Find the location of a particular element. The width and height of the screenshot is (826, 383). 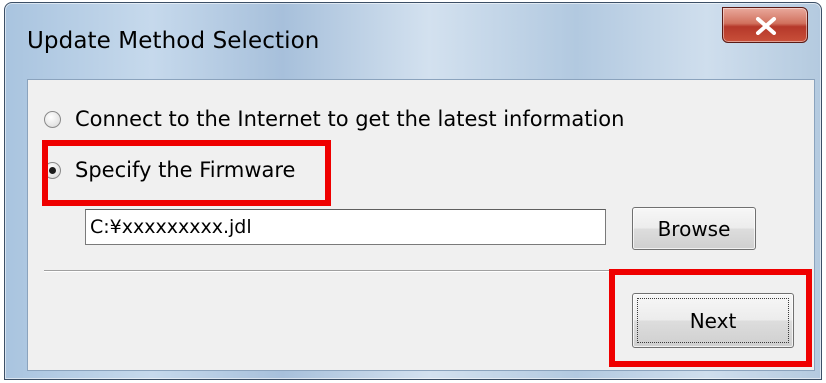

browse-button: Browse is located at coordinates (694, 228).